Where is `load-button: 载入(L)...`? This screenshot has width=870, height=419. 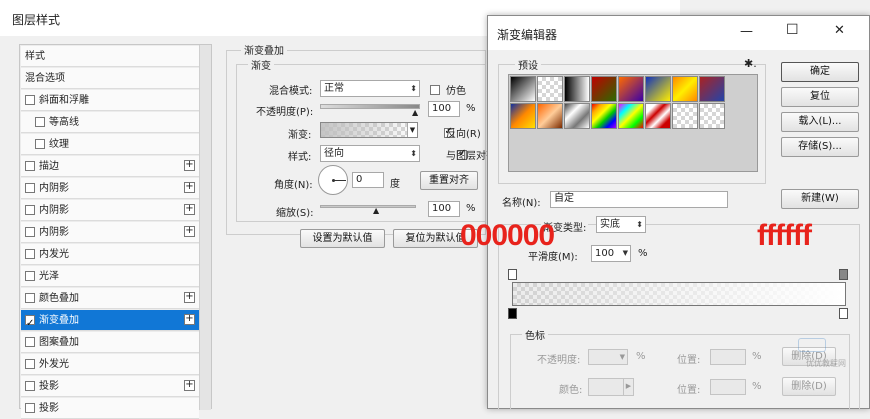
load-button: 载入(L)... is located at coordinates (820, 122).